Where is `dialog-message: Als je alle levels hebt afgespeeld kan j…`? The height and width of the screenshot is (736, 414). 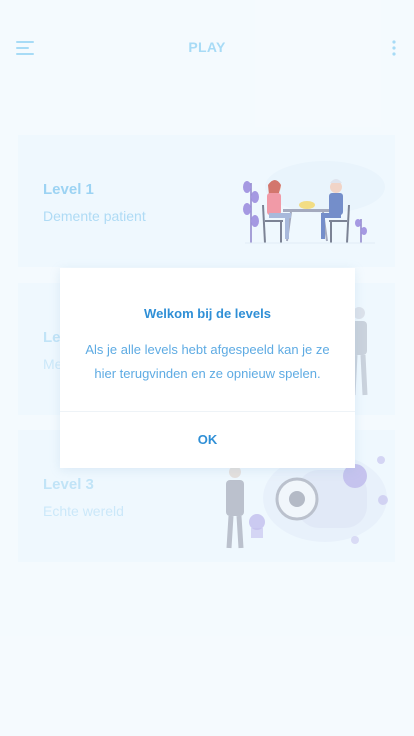
dialog-message: Als je alle levels hebt afgespeeld kan j… is located at coordinates (207, 361).